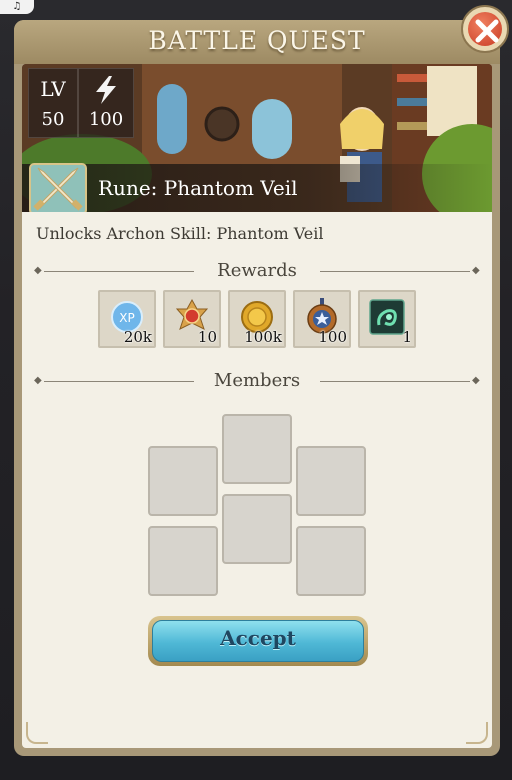 Image resolution: width=512 pixels, height=780 pixels. What do you see at coordinates (183, 561) in the screenshot?
I see `member-slot-left-lower` at bounding box center [183, 561].